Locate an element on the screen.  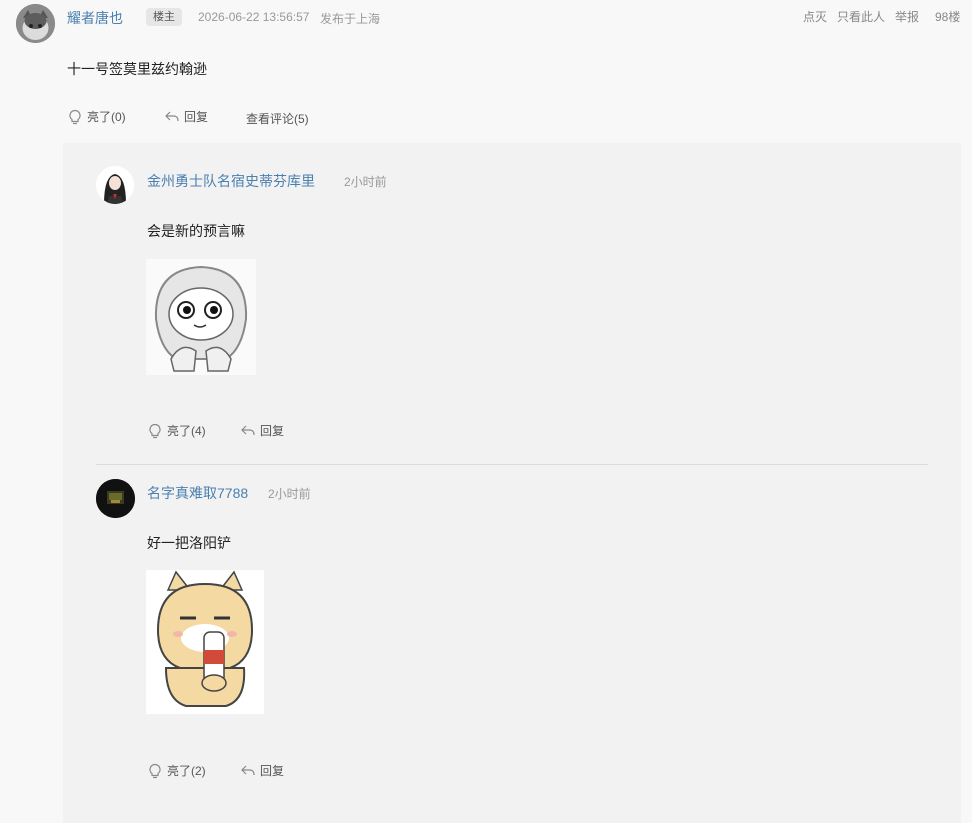
comment-author-name: 名字真难取7788 is located at coordinates (197, 493).